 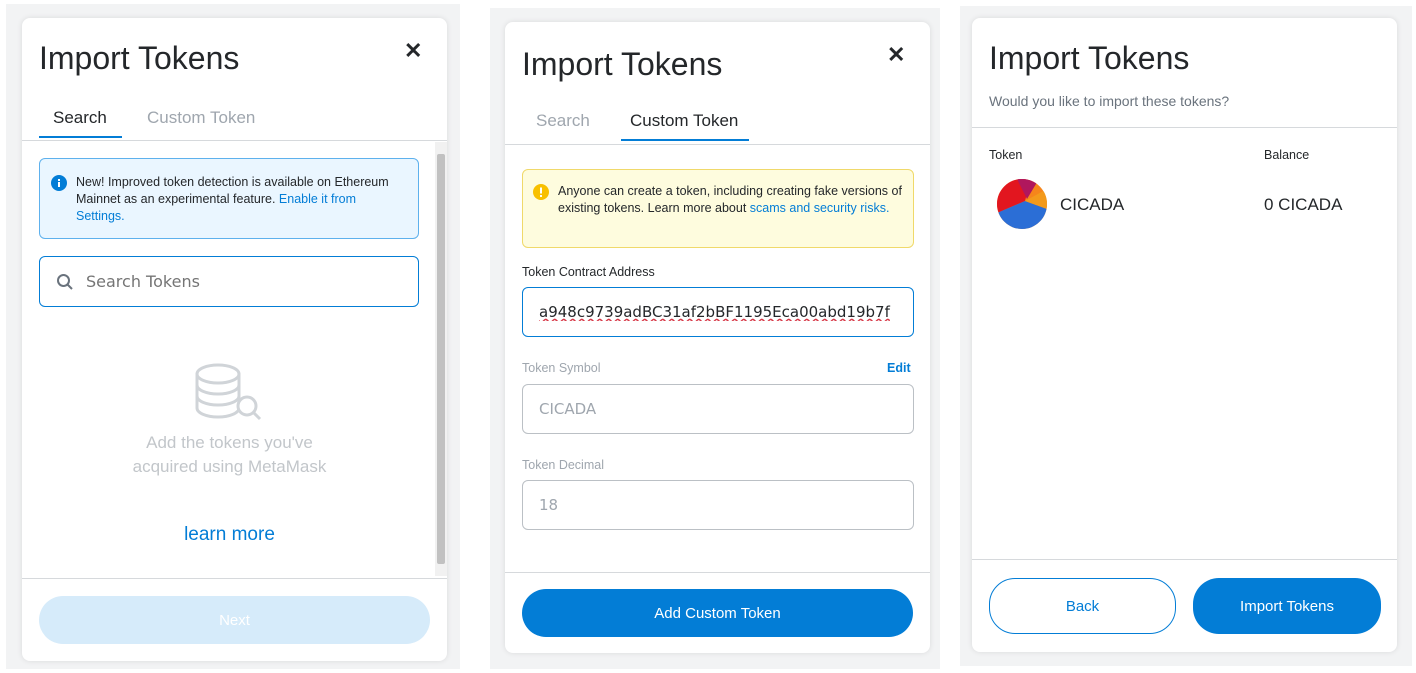 What do you see at coordinates (717, 613) in the screenshot?
I see `add-custom-token-button: Add Custom Token` at bounding box center [717, 613].